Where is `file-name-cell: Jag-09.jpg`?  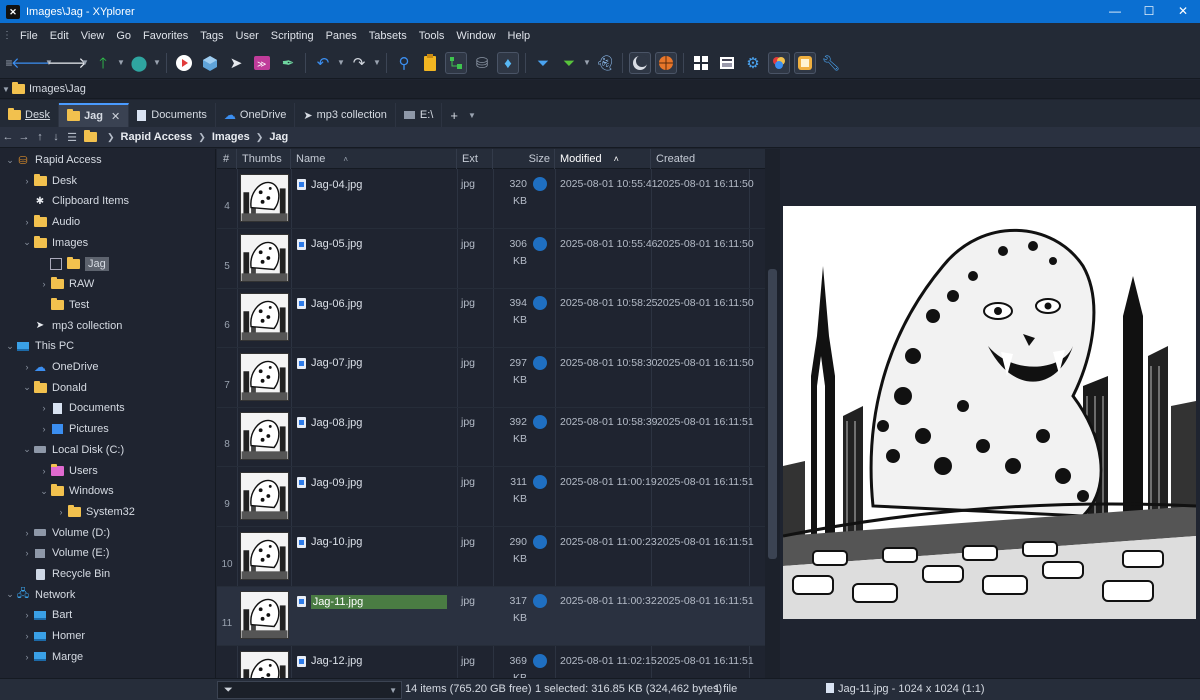 file-name-cell: Jag-09.jpg is located at coordinates (372, 482).